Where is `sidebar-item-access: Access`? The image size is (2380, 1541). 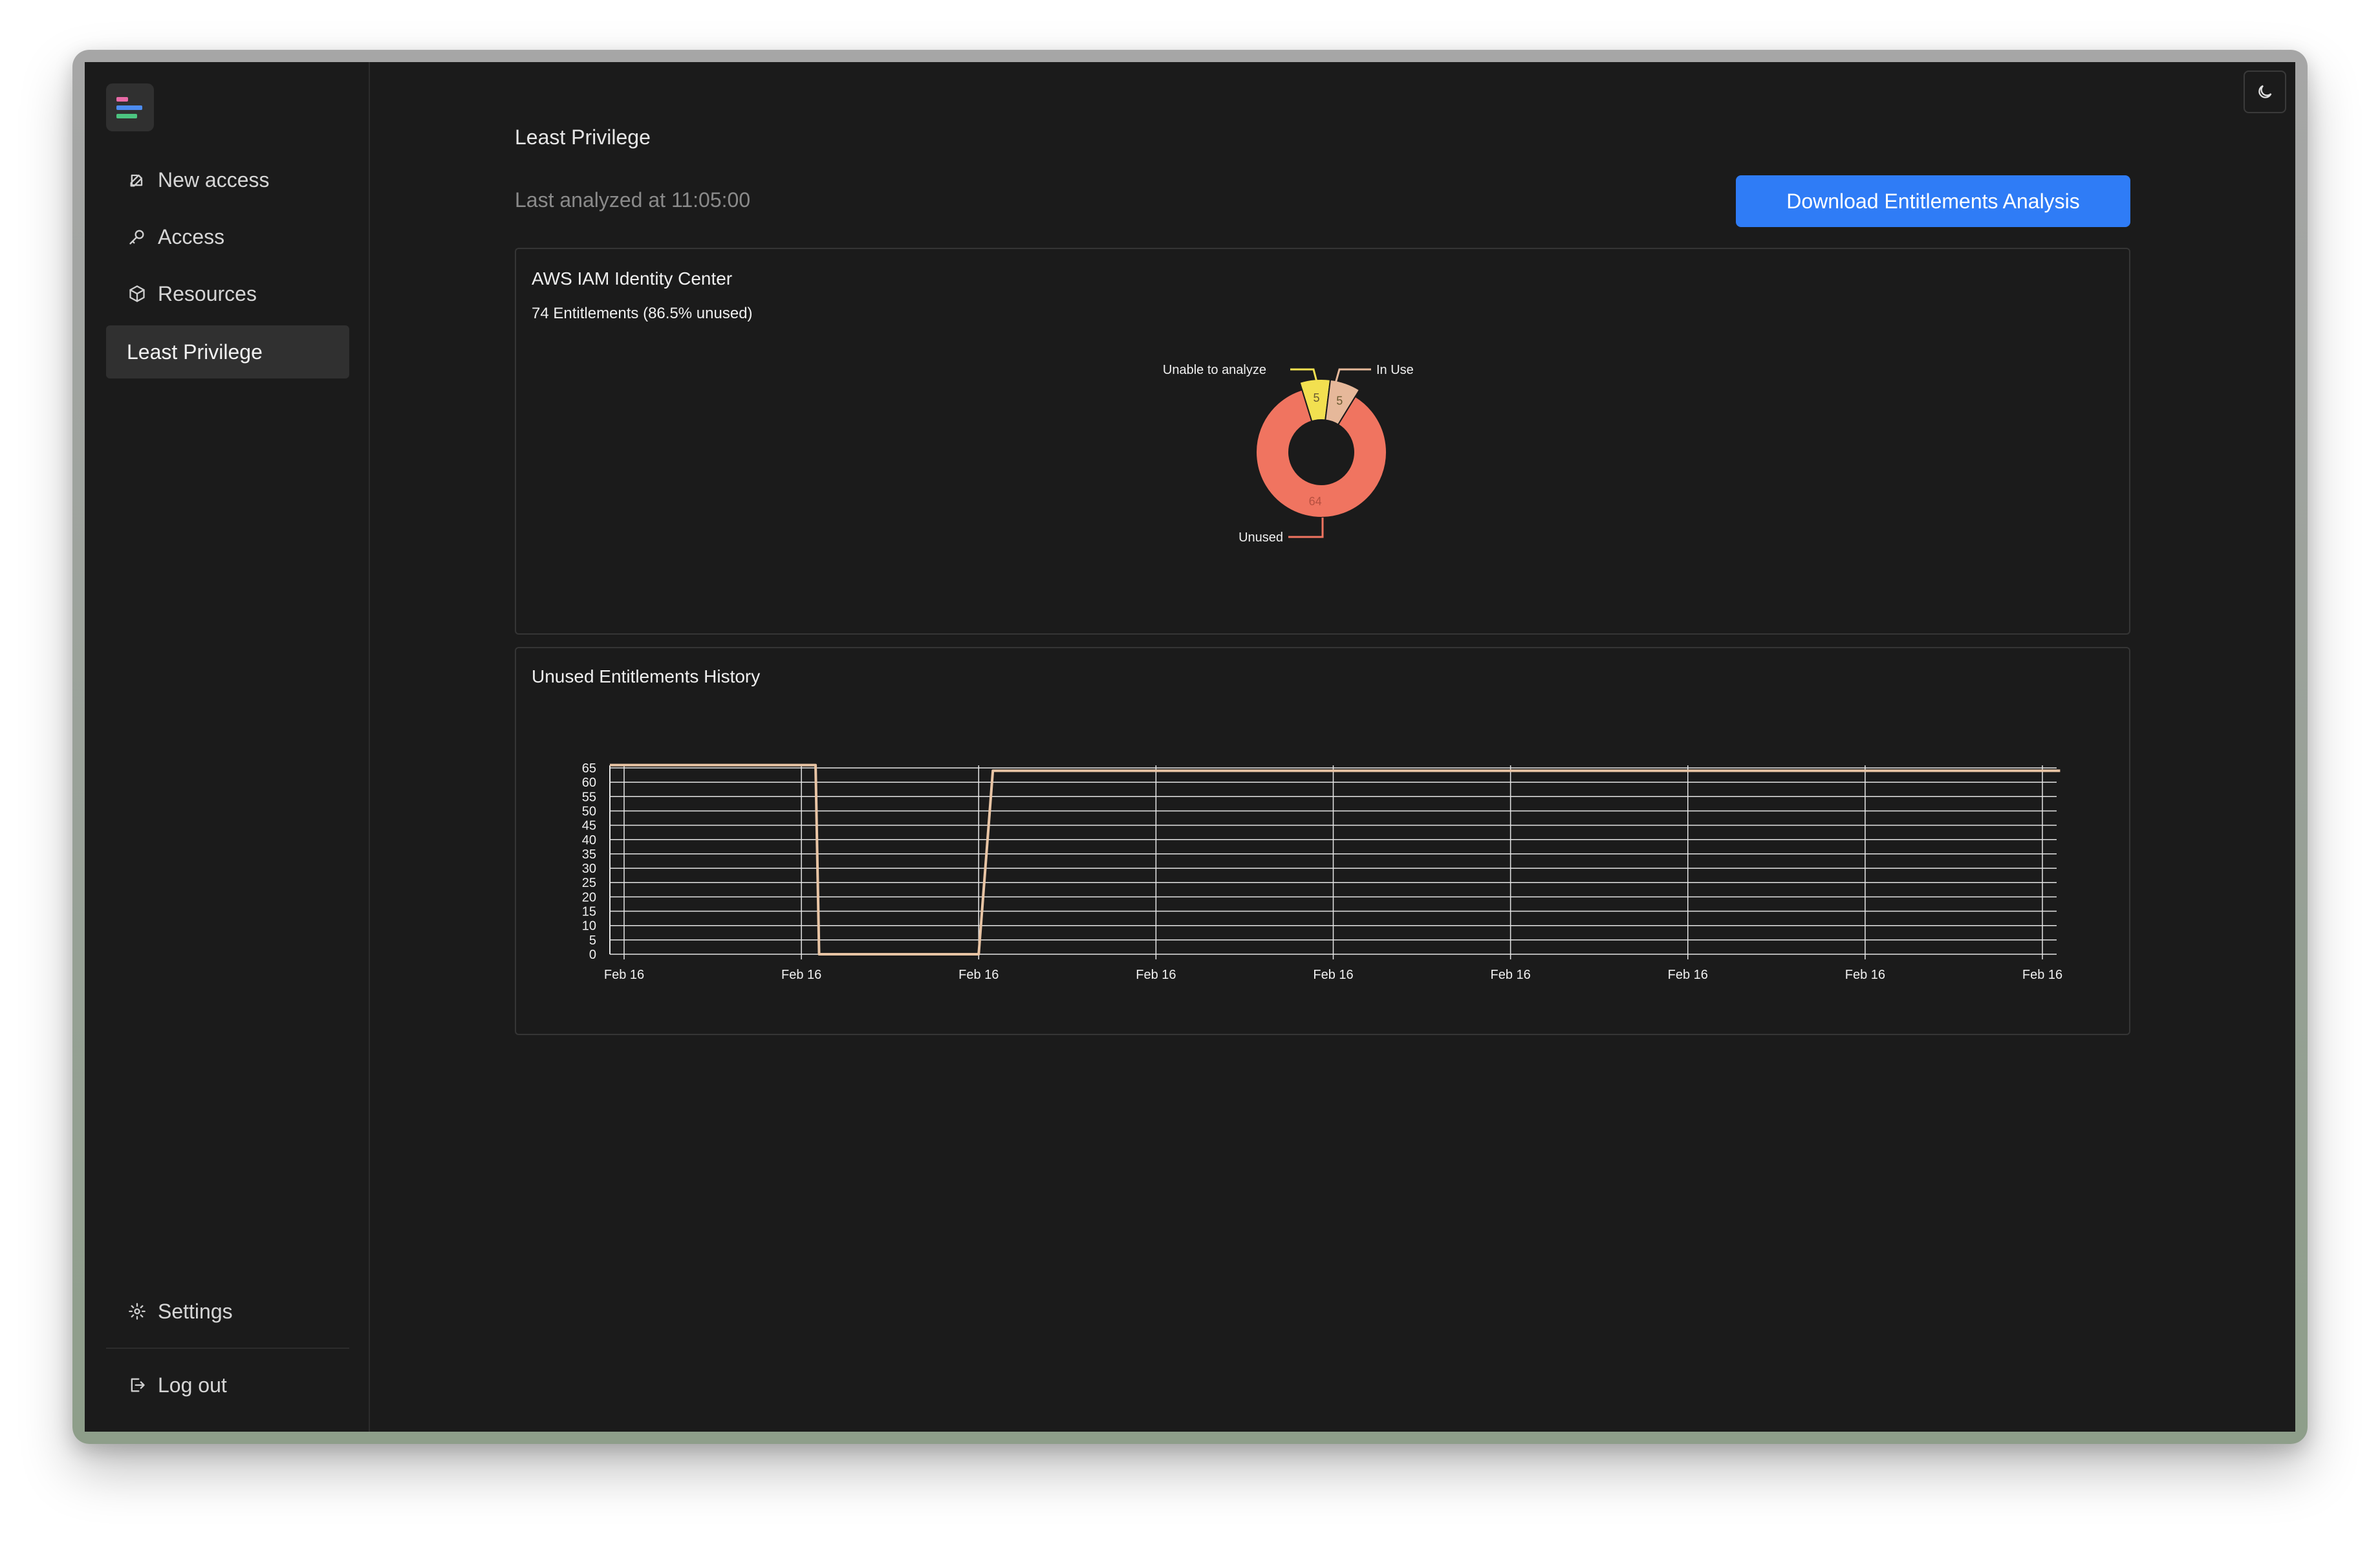 sidebar-item-access: Access is located at coordinates (227, 236).